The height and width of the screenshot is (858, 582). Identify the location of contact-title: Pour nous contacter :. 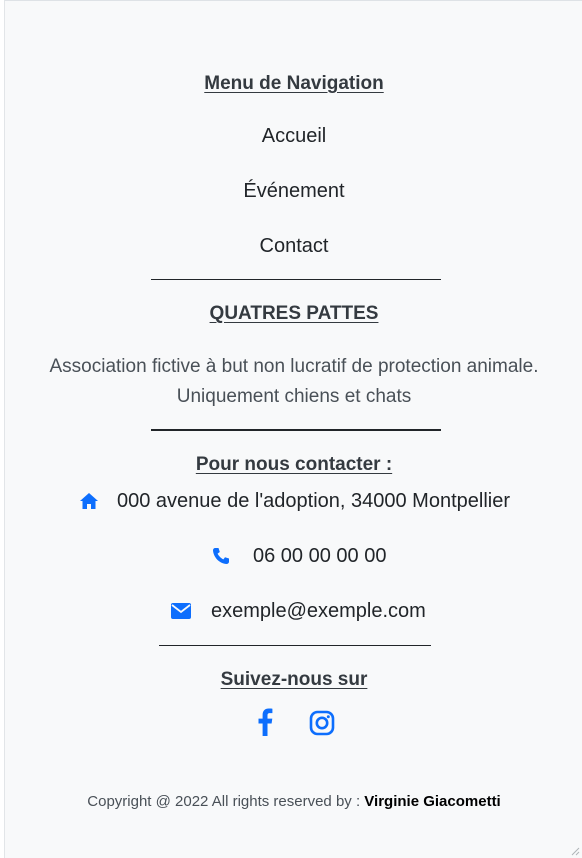
(294, 464).